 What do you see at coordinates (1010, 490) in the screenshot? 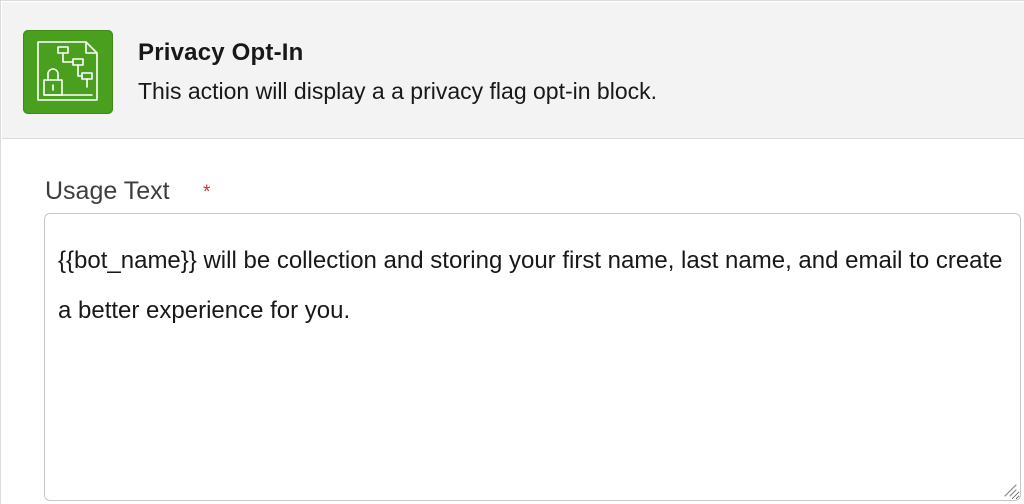
I see `resize-handle-icon` at bounding box center [1010, 490].